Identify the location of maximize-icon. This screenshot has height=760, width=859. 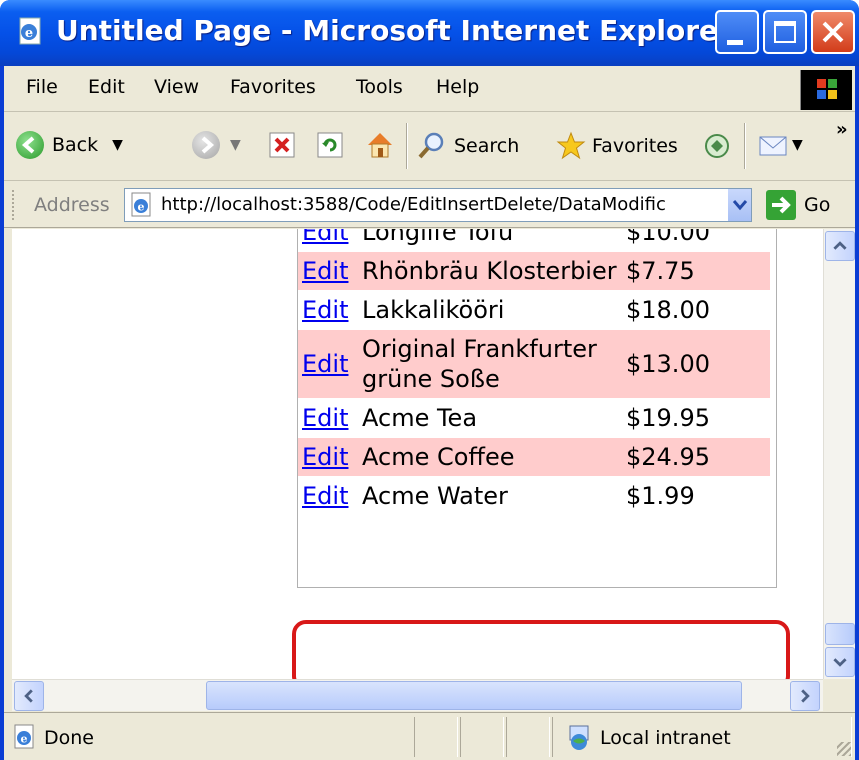
(785, 32).